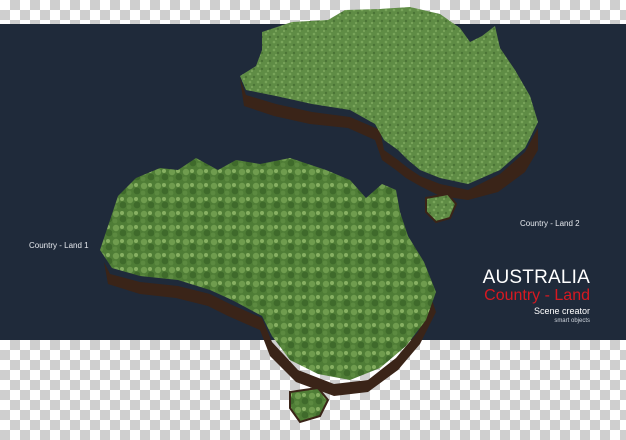  Describe the element at coordinates (536, 277) in the screenshot. I see `title-main: AUSTRALIA` at that location.